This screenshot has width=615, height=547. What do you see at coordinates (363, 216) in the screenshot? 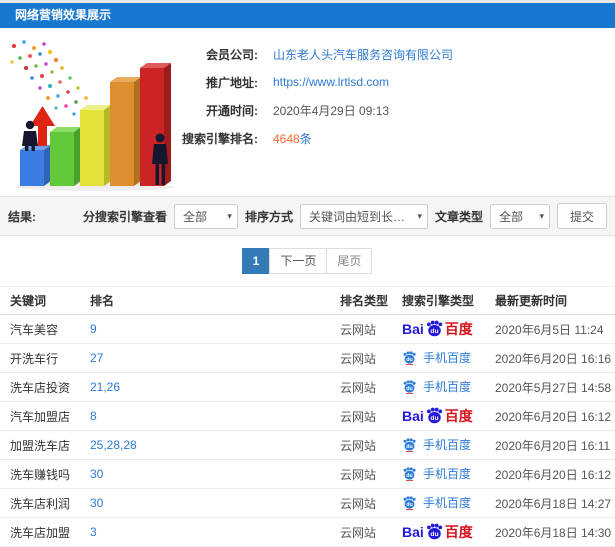
I see `sort-order-select: 关键词由短到长排序 ▾` at bounding box center [363, 216].